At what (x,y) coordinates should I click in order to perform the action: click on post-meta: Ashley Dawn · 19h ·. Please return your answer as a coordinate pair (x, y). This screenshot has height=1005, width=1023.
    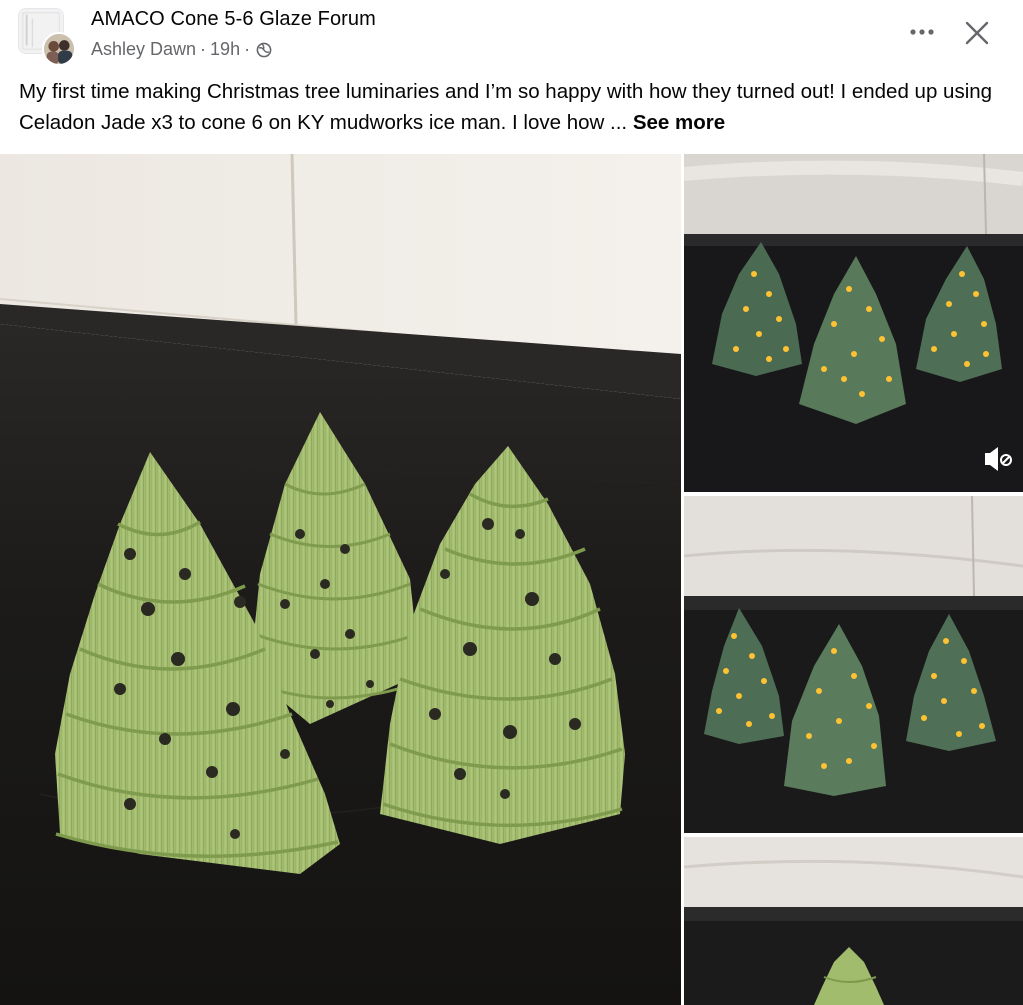
    Looking at the image, I should click on (181, 49).